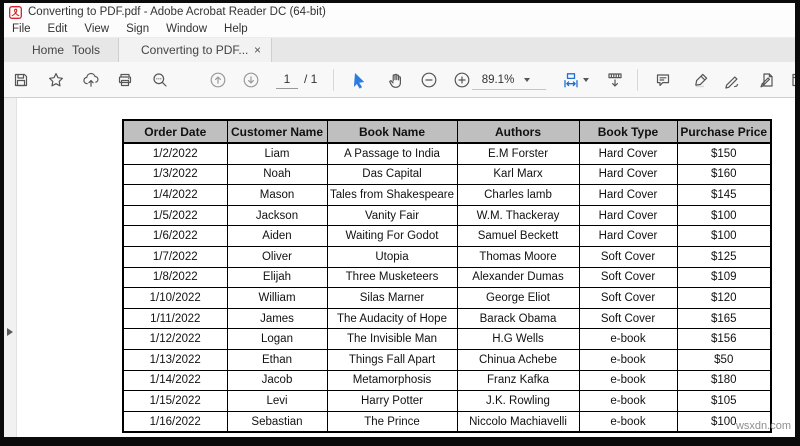  What do you see at coordinates (287, 80) in the screenshot?
I see `page-number-input: 1` at bounding box center [287, 80].